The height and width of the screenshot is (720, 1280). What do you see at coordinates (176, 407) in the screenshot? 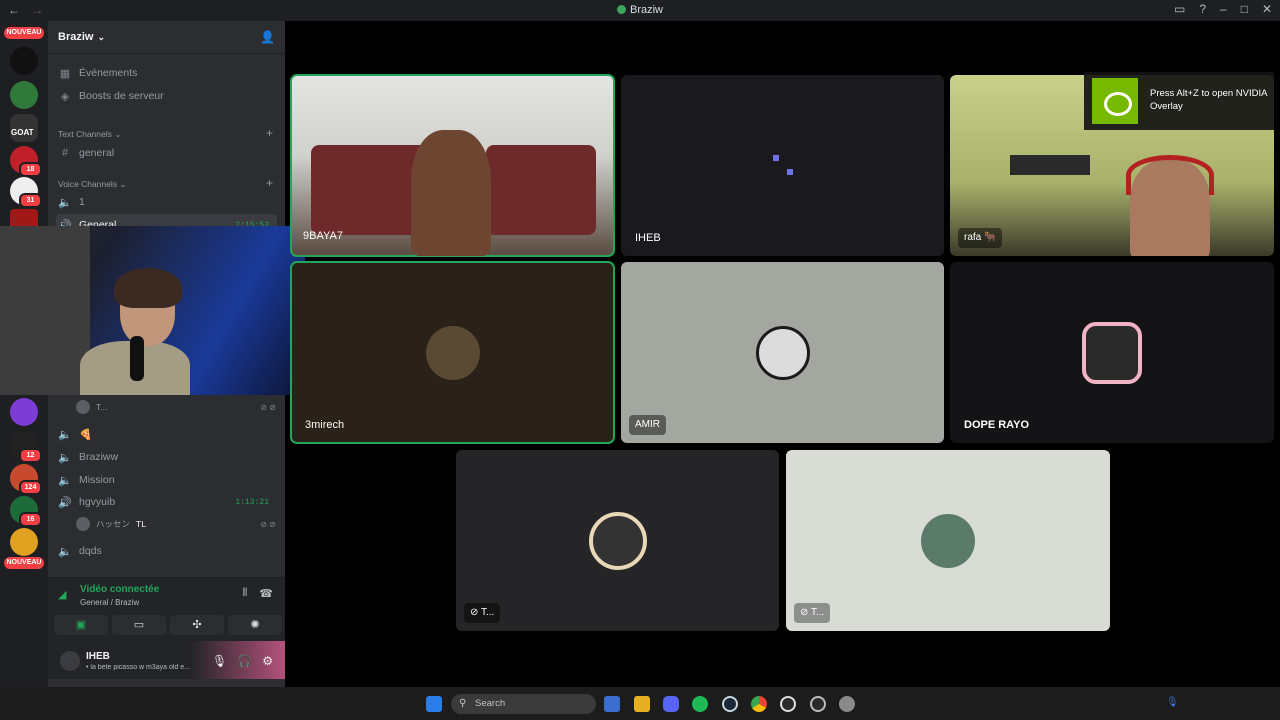
I see `voice-member: T... ⊘ ⊘` at bounding box center [176, 407].